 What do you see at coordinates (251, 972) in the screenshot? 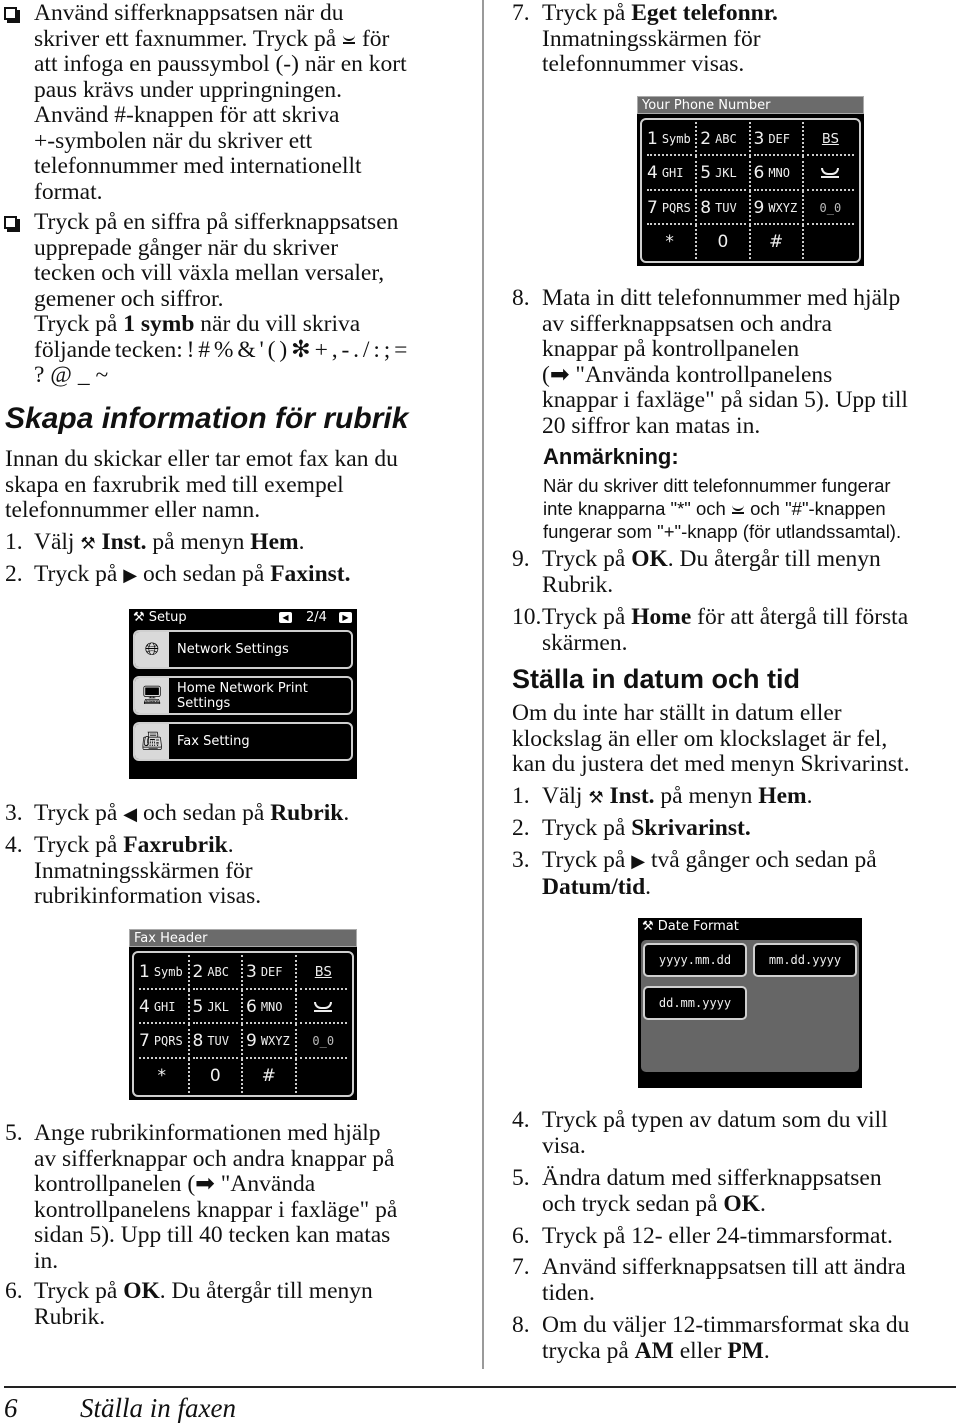
I see `key-digit: 3` at bounding box center [251, 972].